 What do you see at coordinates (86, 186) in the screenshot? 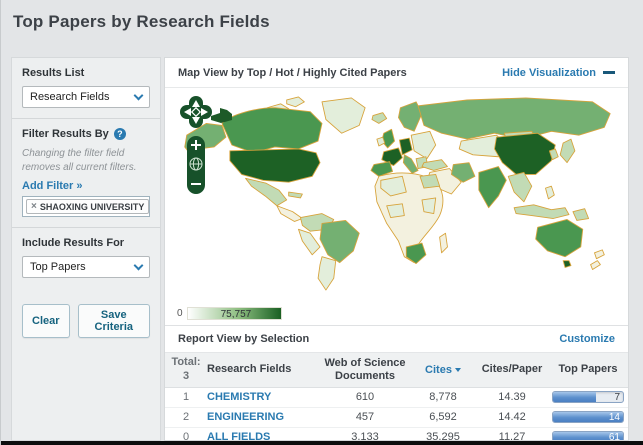
I see `add-filter-link: Add Filter »` at bounding box center [86, 186].